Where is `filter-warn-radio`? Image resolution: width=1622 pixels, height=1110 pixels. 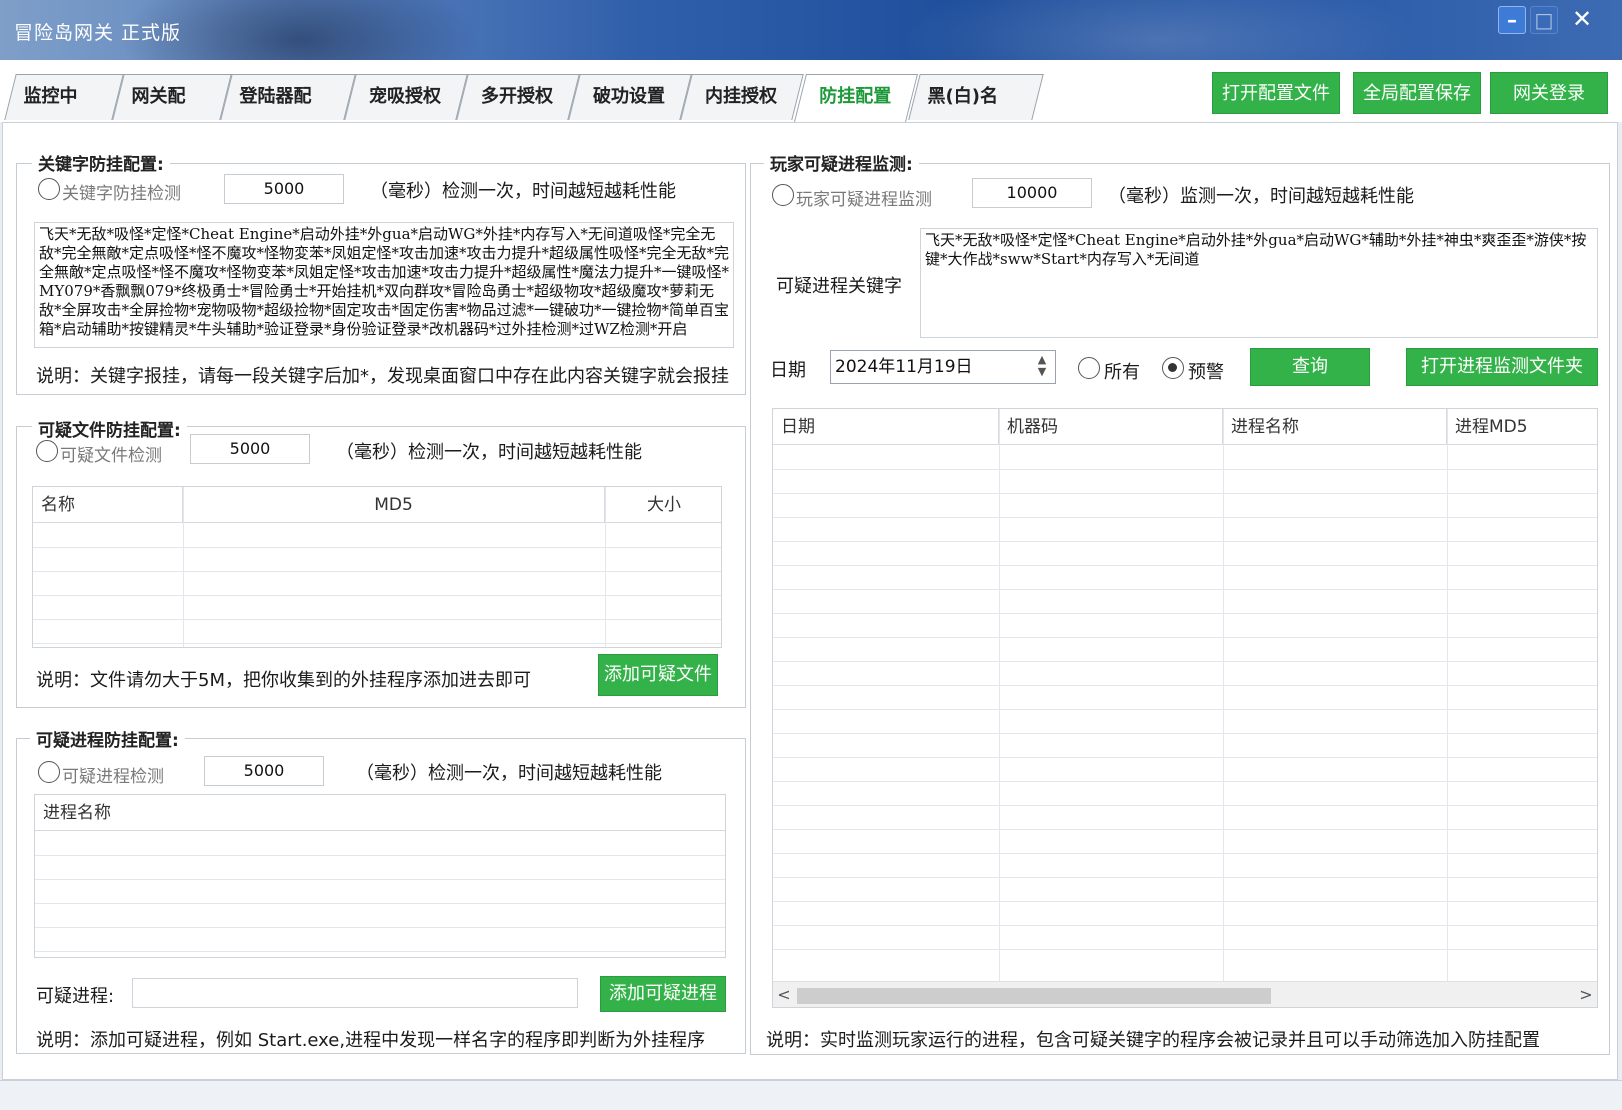
filter-warn-radio is located at coordinates (1173, 368).